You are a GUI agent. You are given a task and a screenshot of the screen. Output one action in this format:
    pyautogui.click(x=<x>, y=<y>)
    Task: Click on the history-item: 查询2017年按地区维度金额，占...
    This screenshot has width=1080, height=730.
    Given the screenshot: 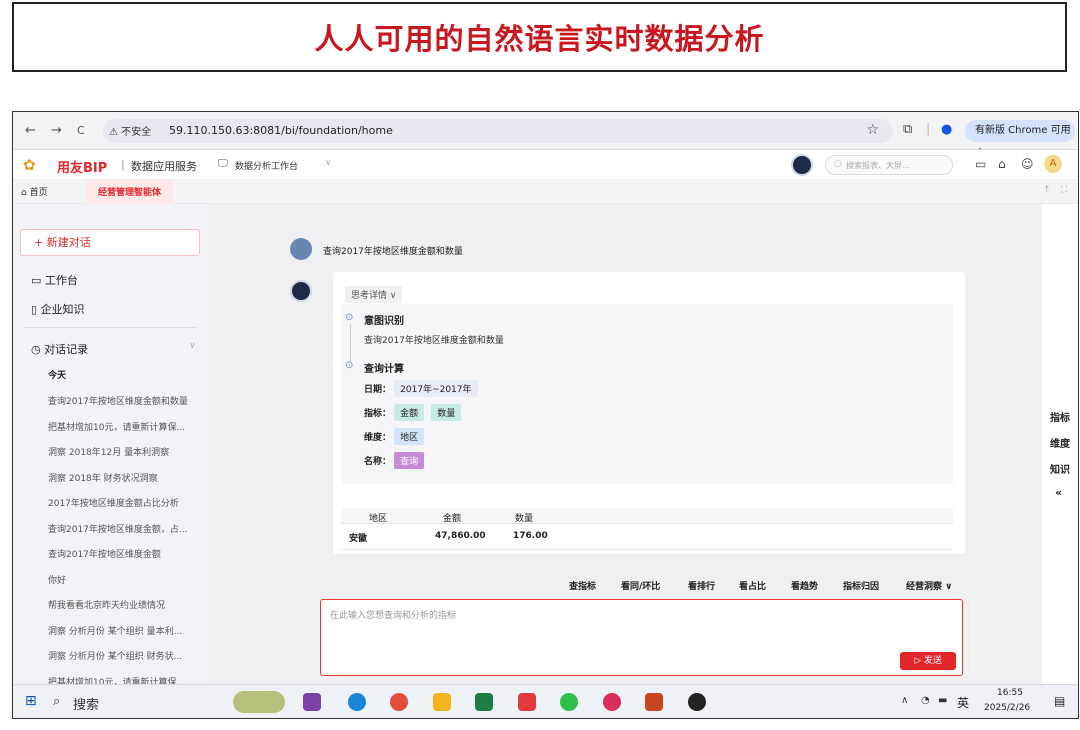 What is the action you would take?
    pyautogui.click(x=118, y=528)
    